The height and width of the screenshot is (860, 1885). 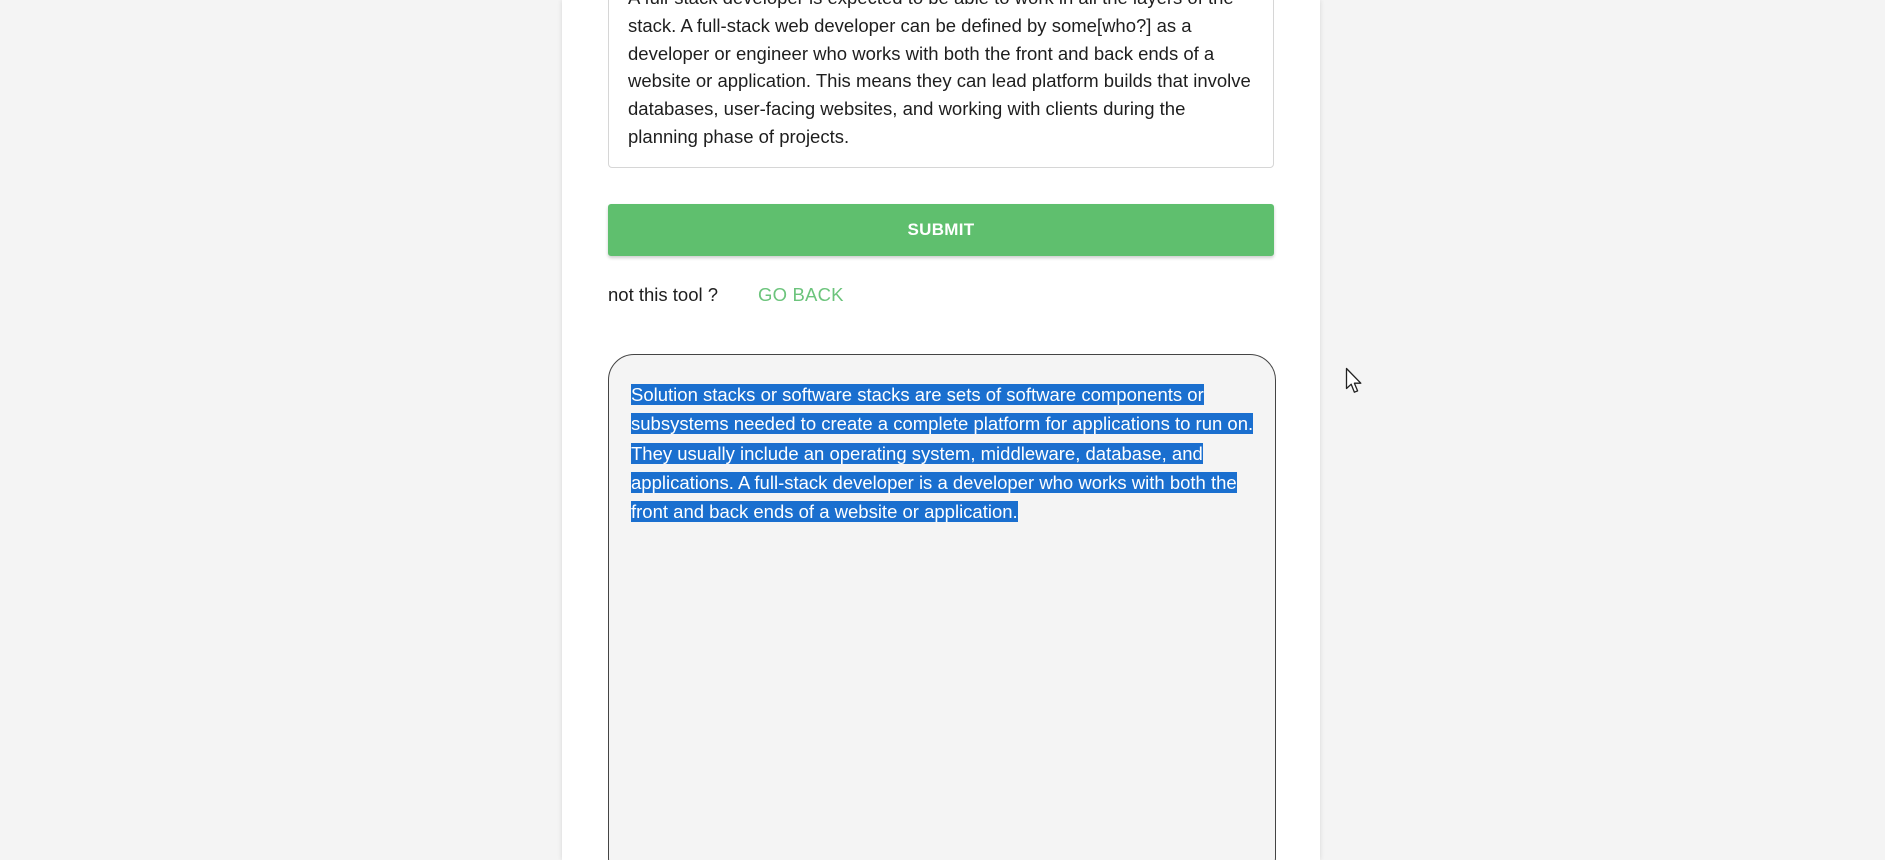 I want to click on not-this-tool-label: not this tool ?, so click(x=663, y=294).